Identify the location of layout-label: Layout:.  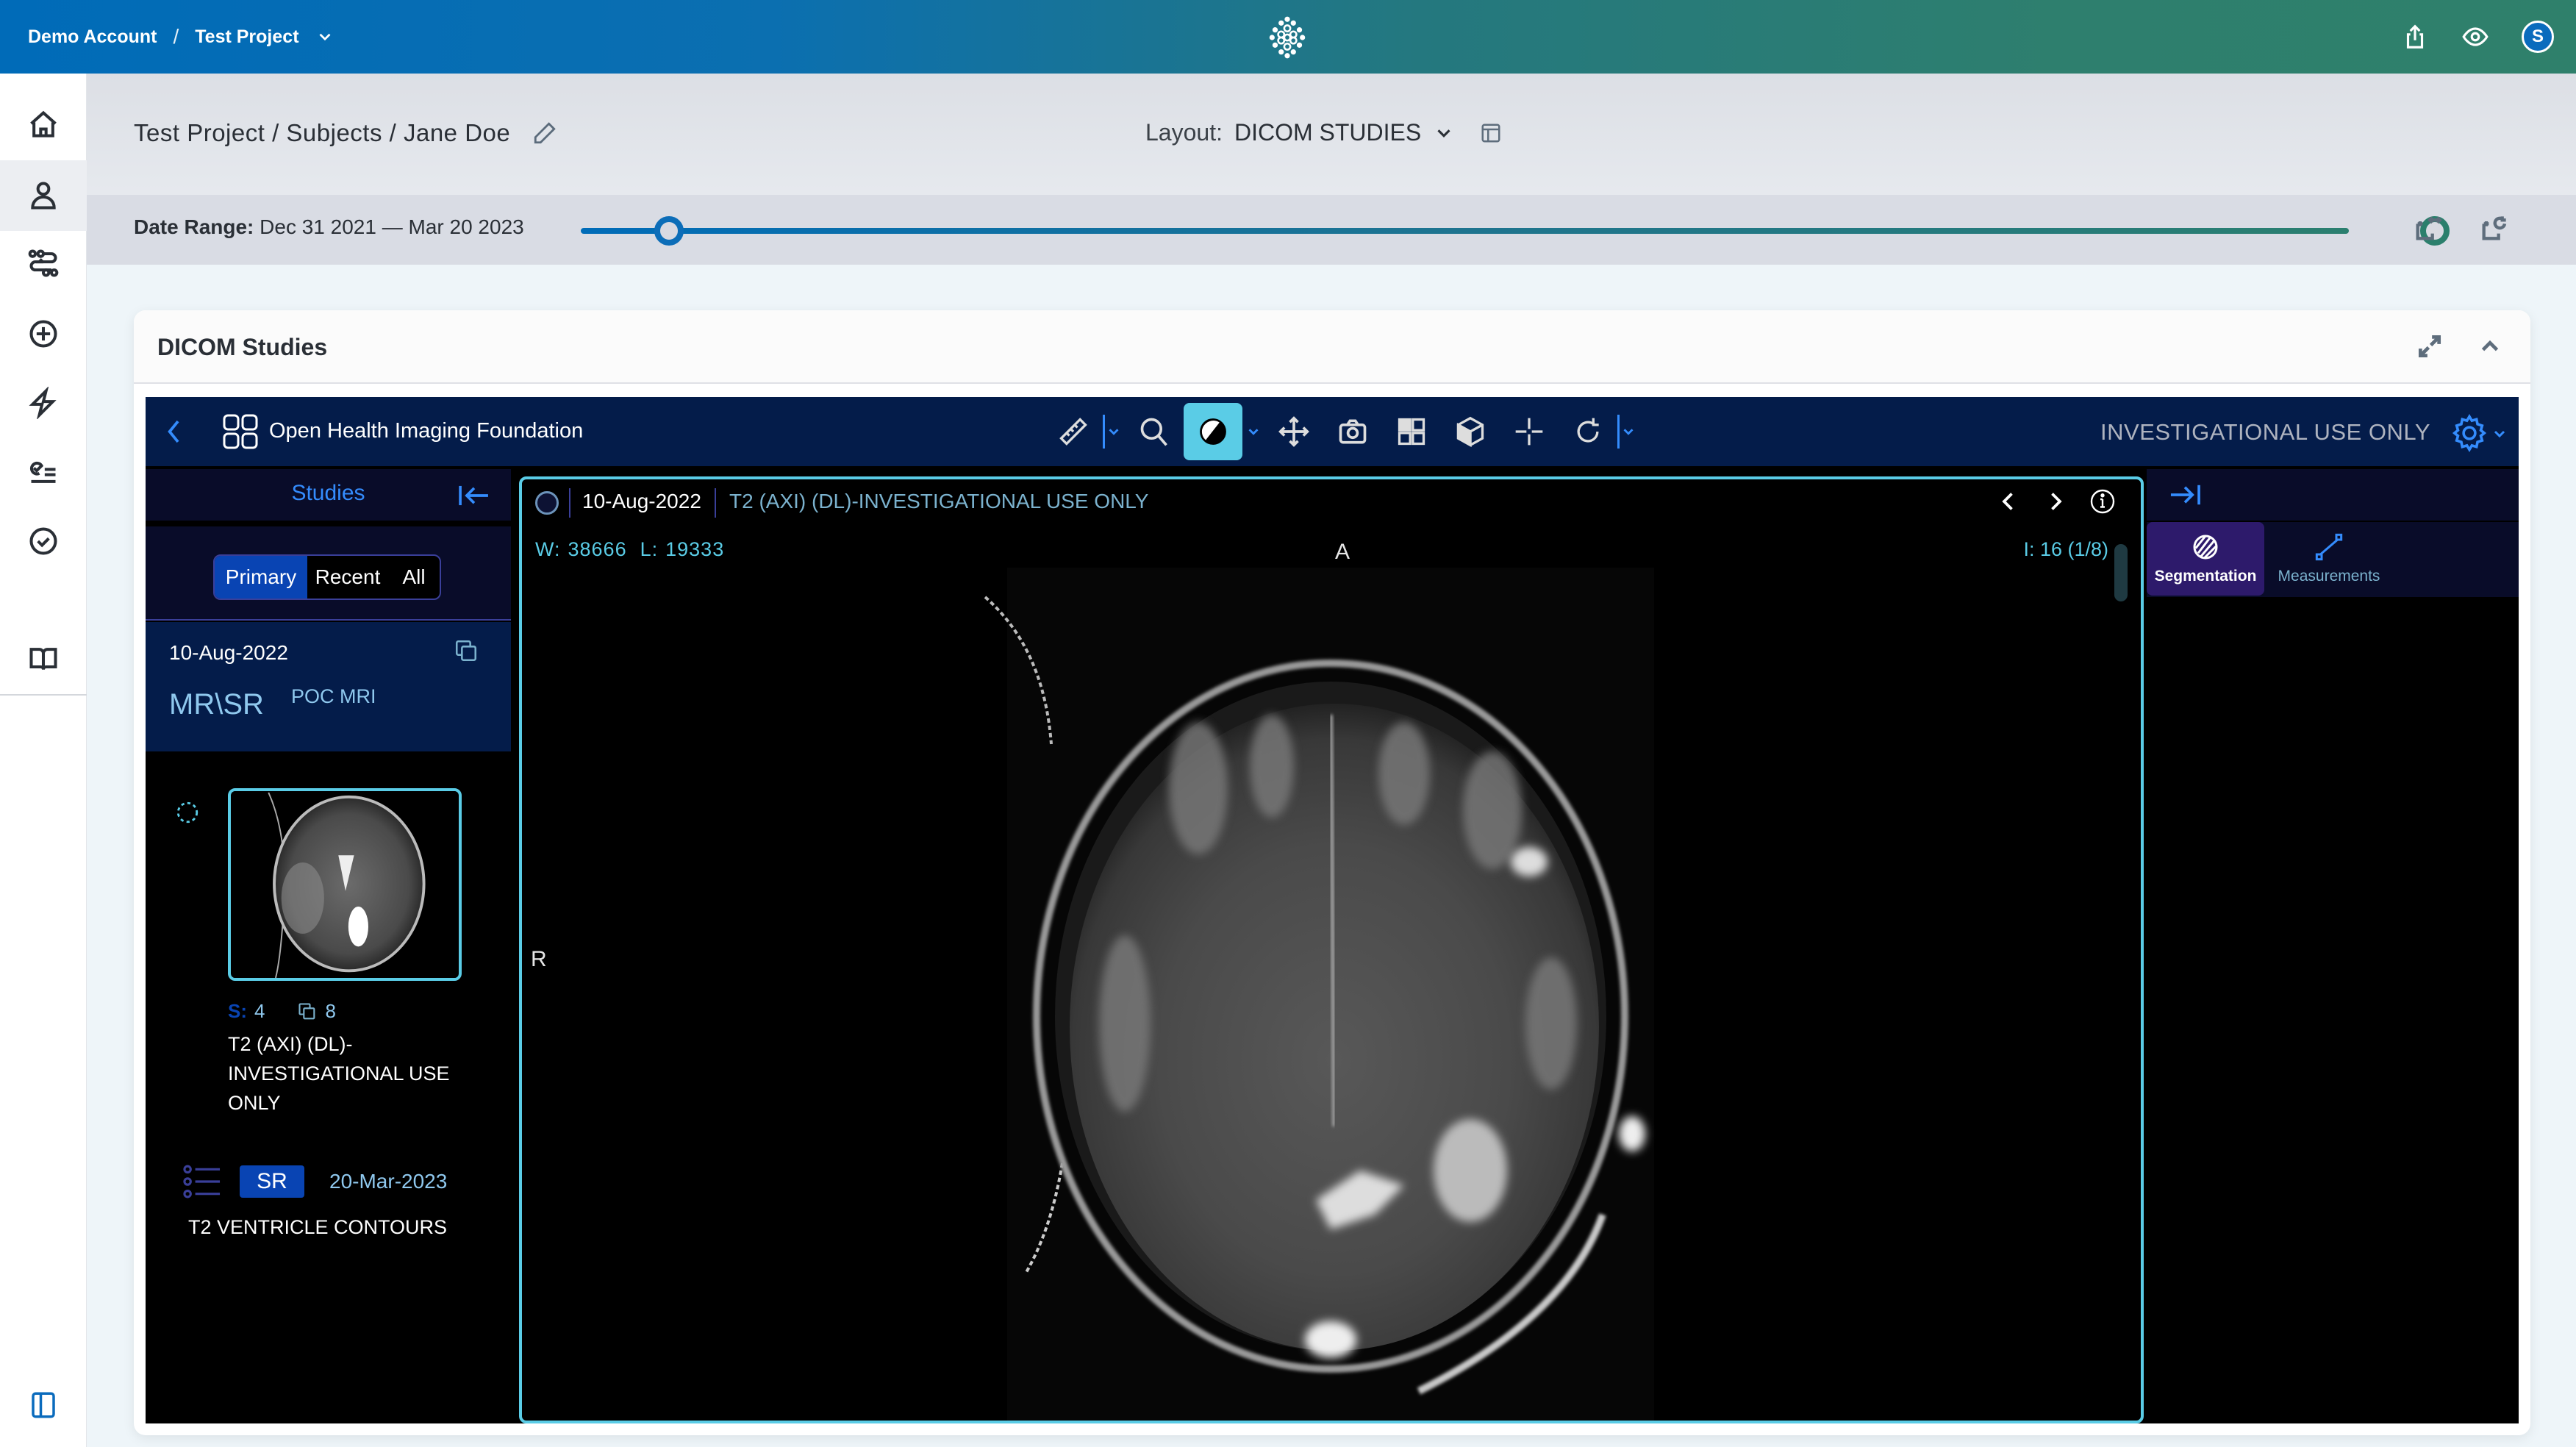
(1184, 132).